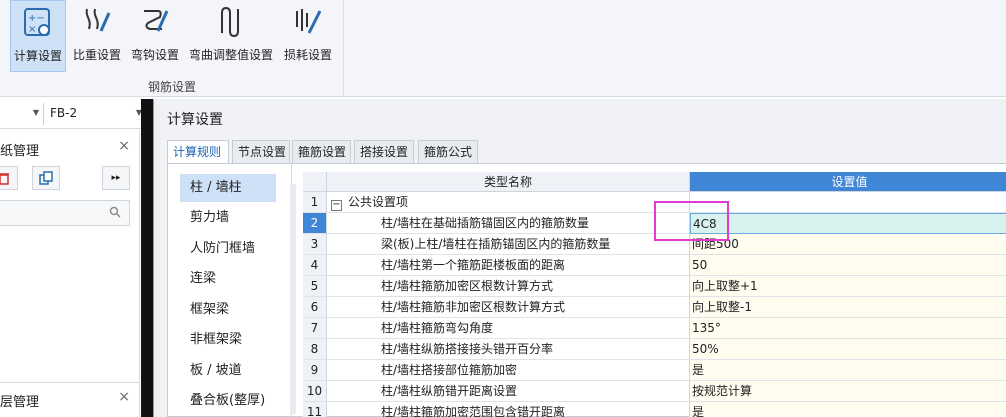  I want to click on value-cell: 按规范计算, so click(848, 391).